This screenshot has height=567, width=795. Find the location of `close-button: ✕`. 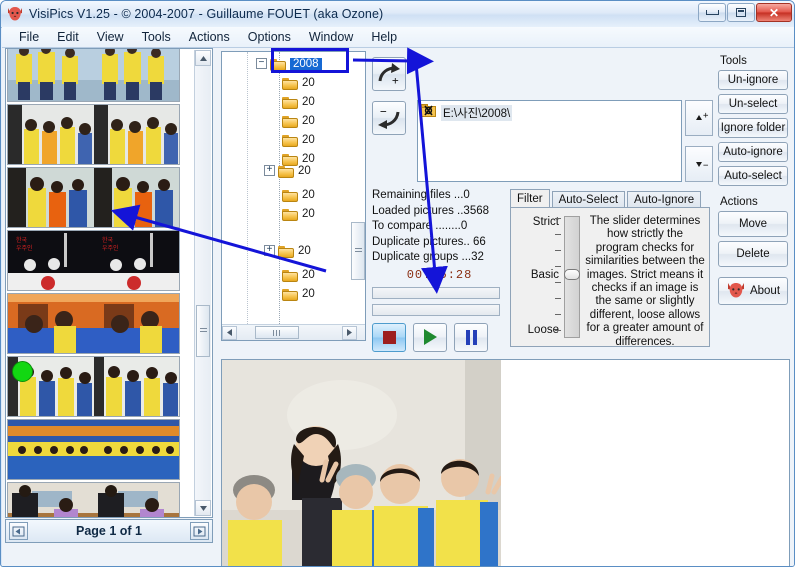

close-button: ✕ is located at coordinates (774, 12).